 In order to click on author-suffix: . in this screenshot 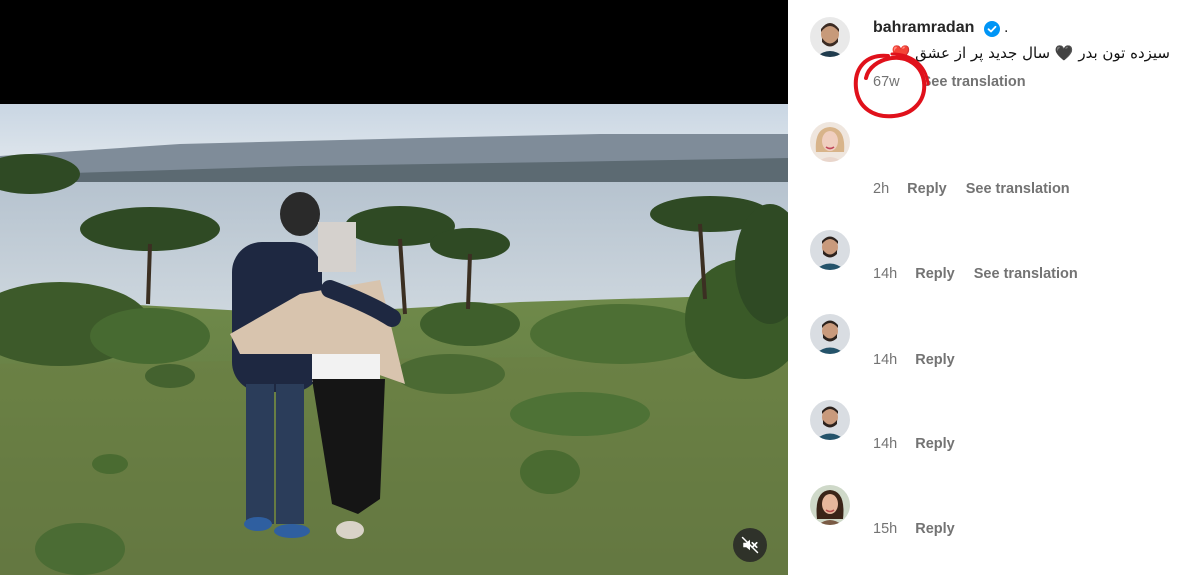, I will do `click(1006, 27)`.